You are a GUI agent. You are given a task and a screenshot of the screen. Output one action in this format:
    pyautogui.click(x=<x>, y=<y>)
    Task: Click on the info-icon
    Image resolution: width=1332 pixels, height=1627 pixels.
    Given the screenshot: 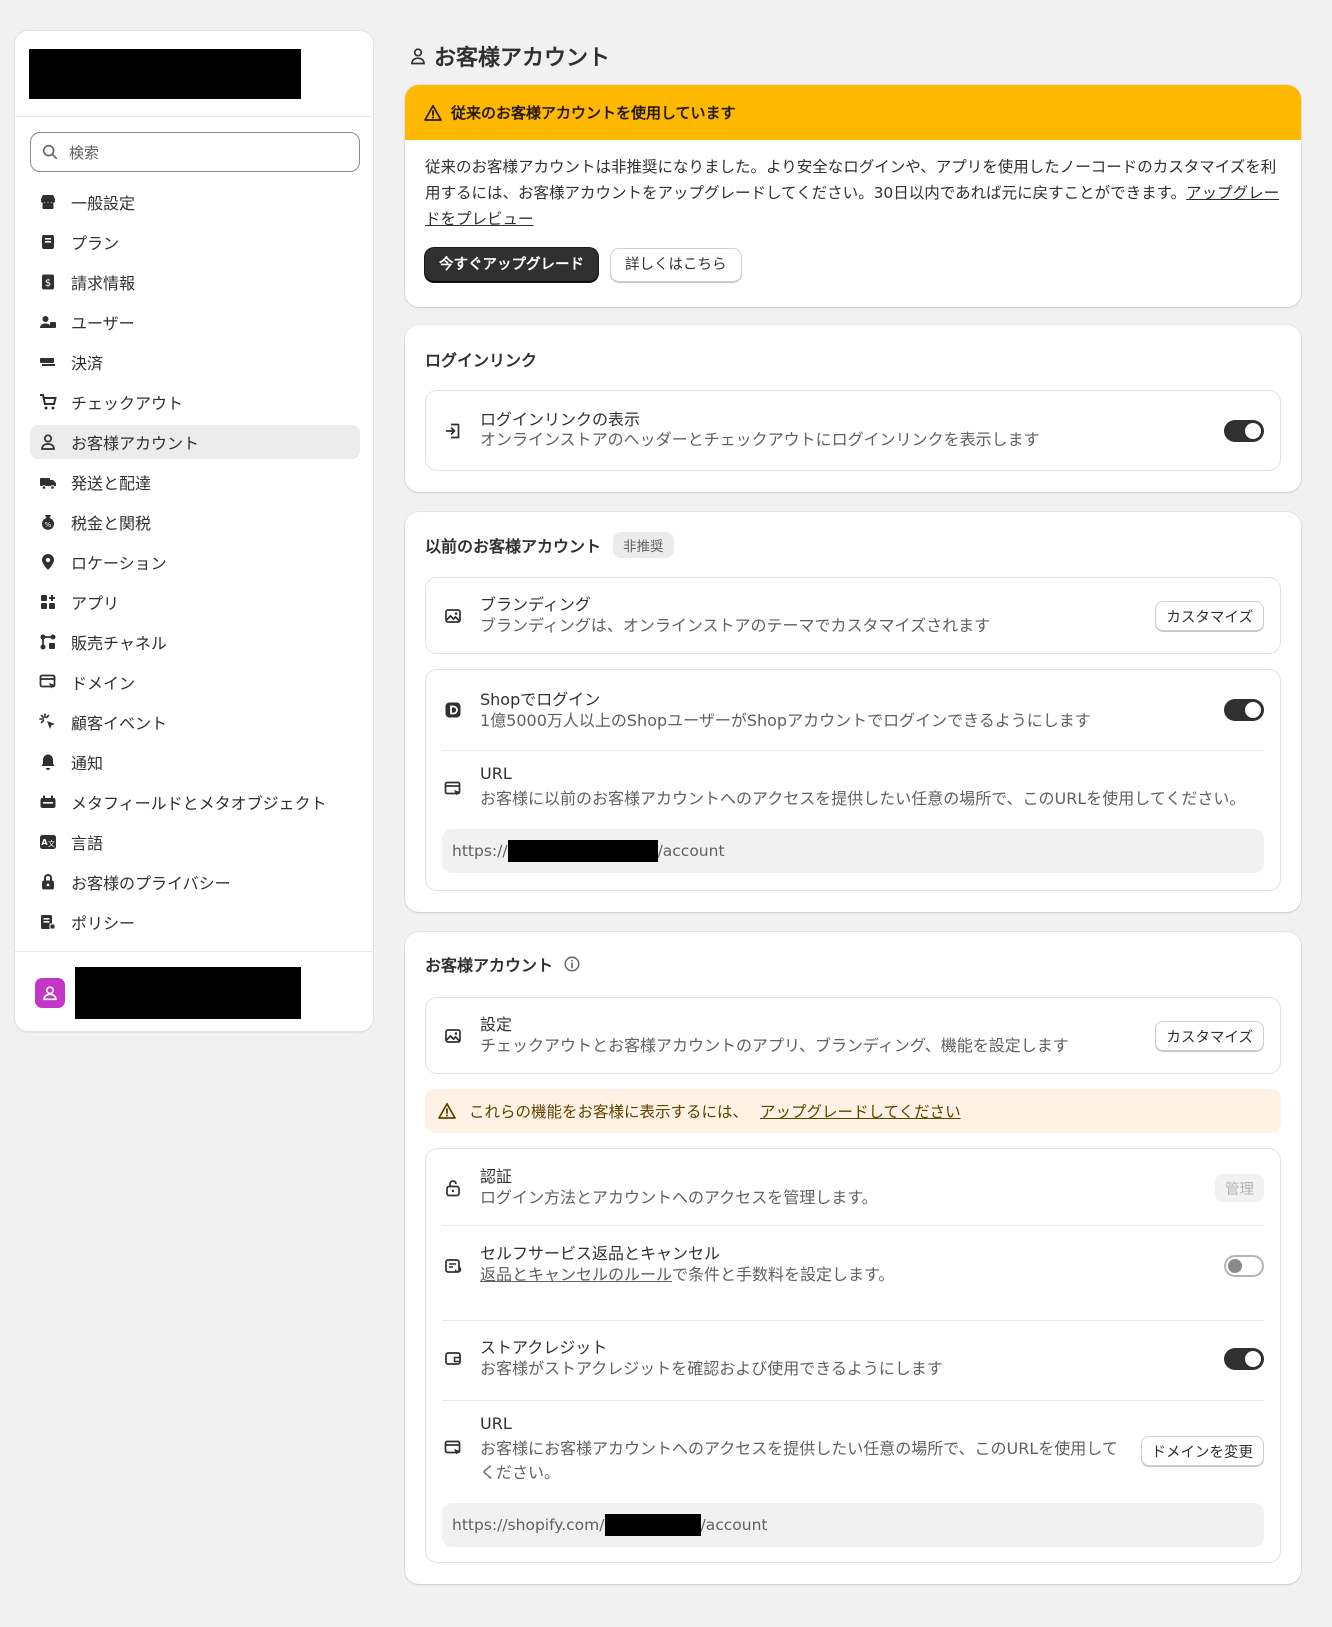 What is the action you would take?
    pyautogui.click(x=572, y=964)
    